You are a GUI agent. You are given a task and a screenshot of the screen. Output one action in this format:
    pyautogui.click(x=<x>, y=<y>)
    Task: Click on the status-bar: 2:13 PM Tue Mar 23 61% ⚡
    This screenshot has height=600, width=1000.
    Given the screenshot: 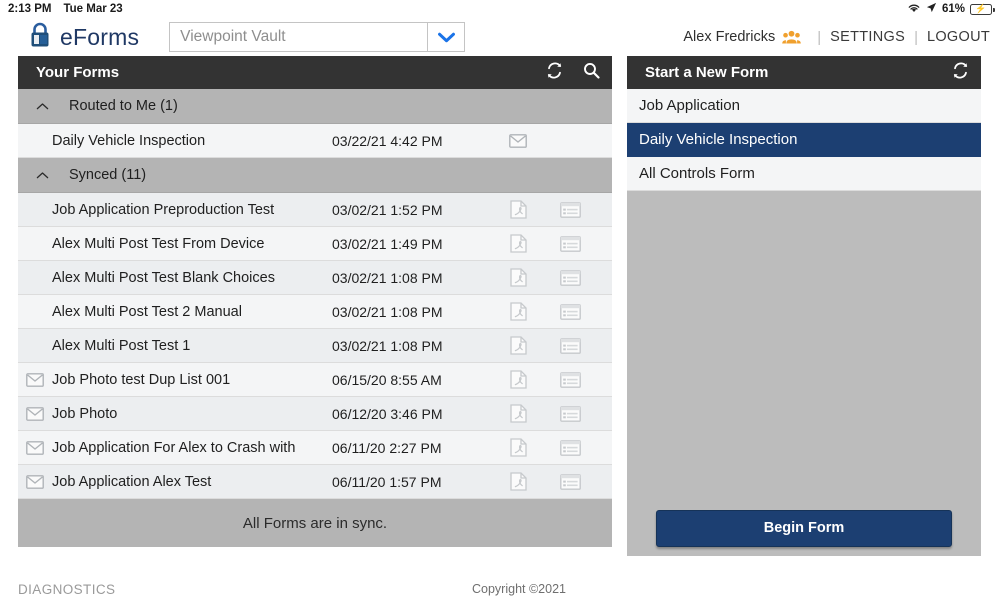 What is the action you would take?
    pyautogui.click(x=500, y=9)
    